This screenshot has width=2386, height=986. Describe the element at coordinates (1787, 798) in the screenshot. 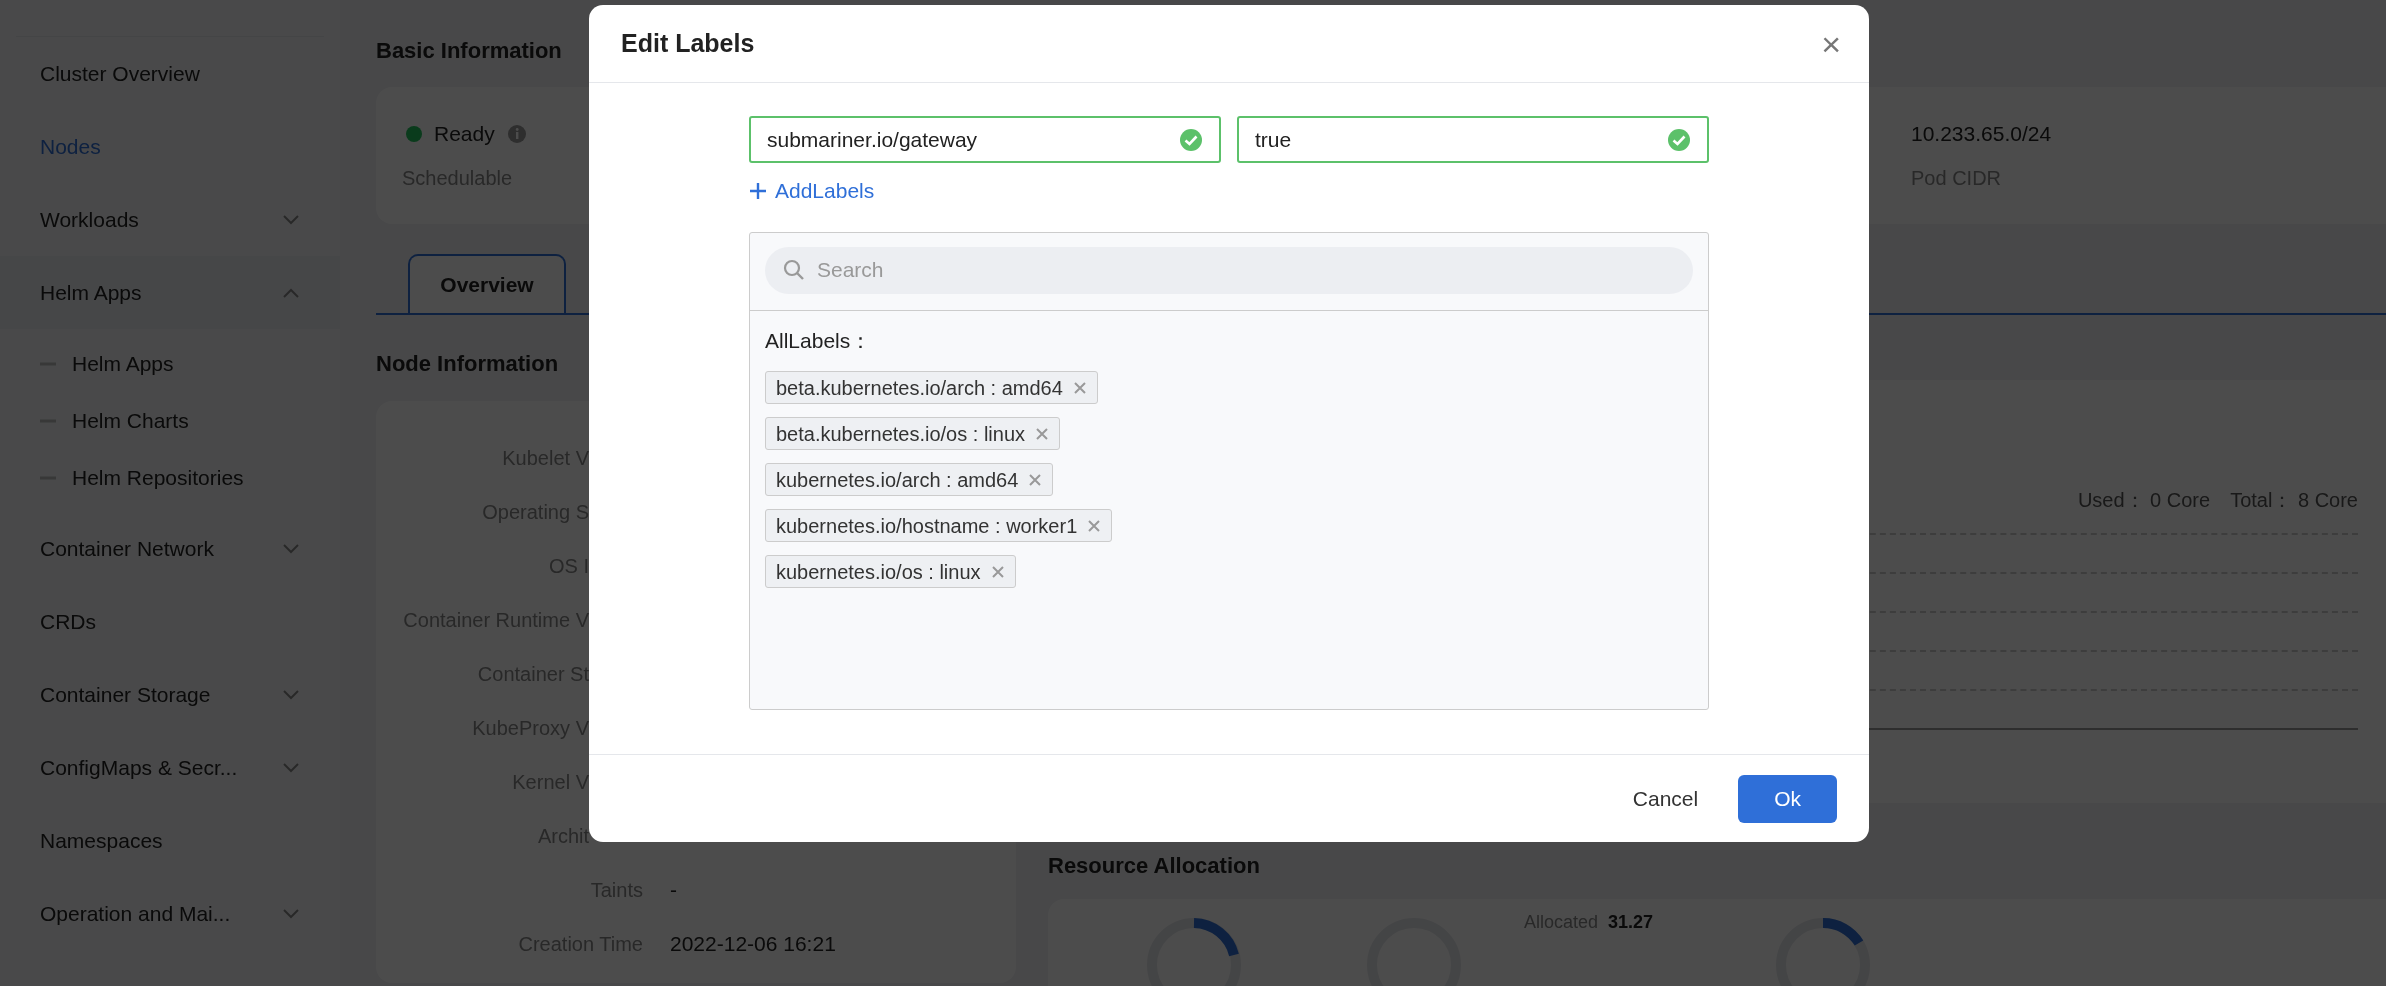

I see `ok-button: Ok` at that location.